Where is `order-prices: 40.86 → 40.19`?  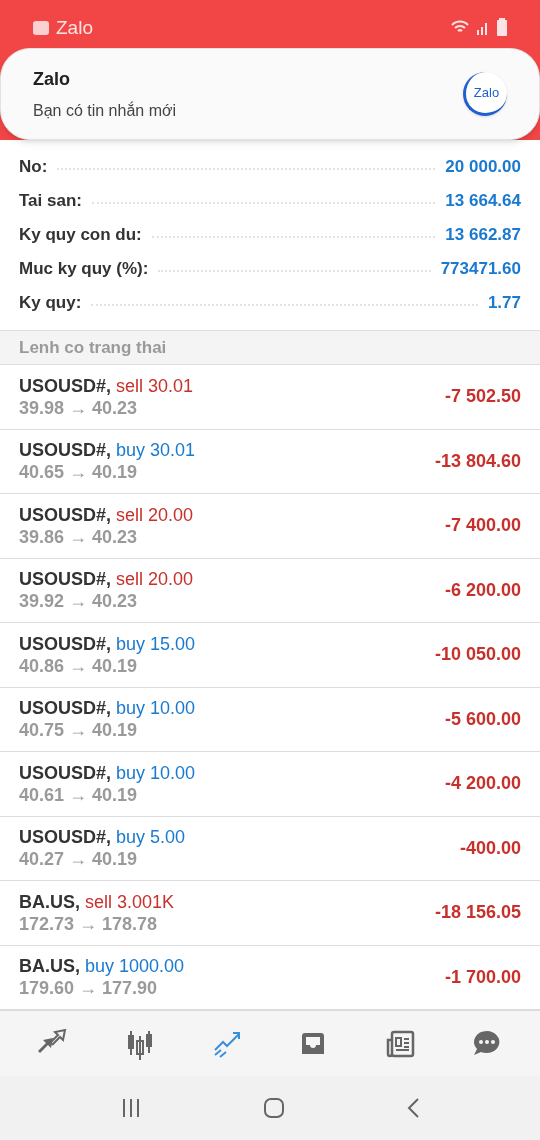
order-prices: 40.86 → 40.19 is located at coordinates (79, 665).